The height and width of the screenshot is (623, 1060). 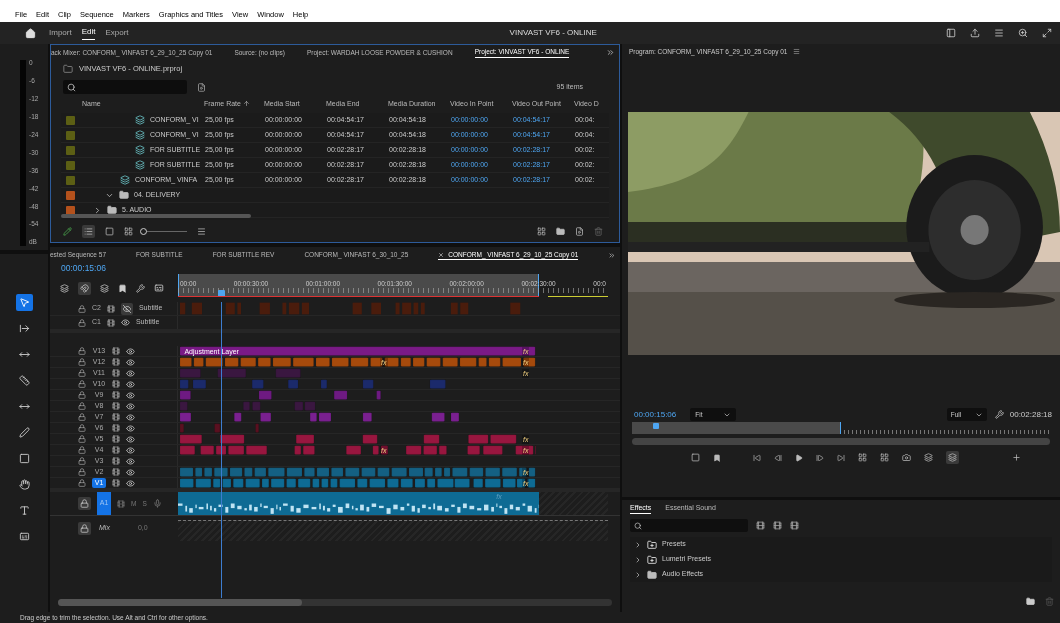 I want to click on marker-icon, so click(x=122, y=288).